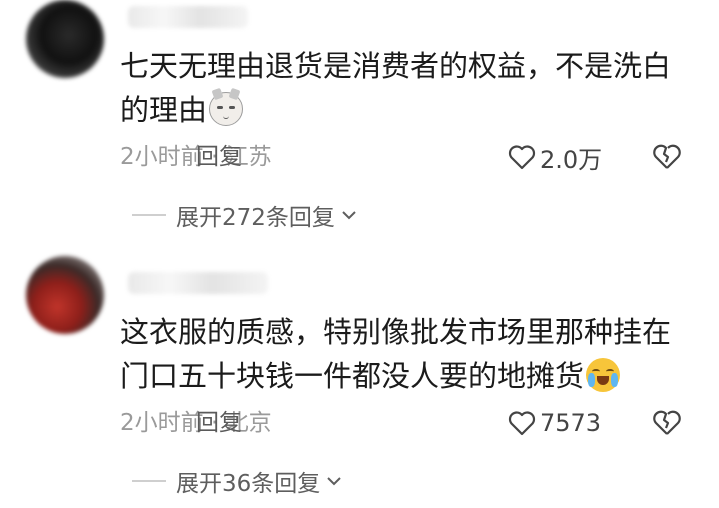  Describe the element at coordinates (255, 218) in the screenshot. I see `expand-replies-label: 展开272条回复` at that location.